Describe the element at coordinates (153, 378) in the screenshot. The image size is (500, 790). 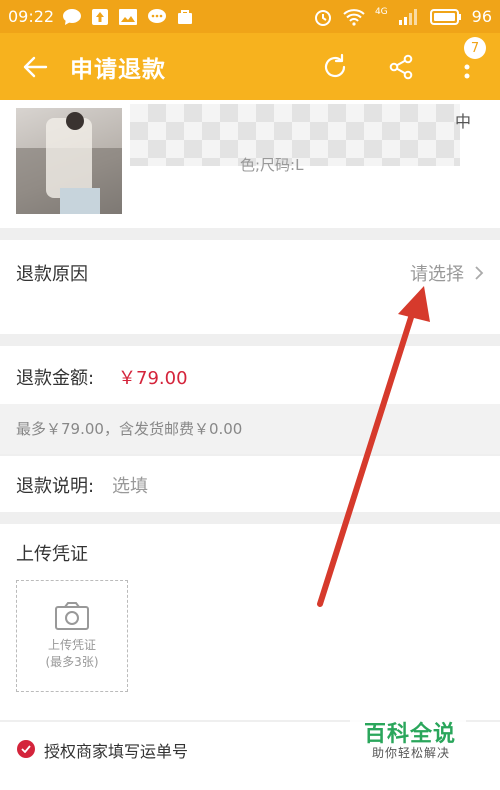
I see `refund-amount-value: ￥79.00` at that location.